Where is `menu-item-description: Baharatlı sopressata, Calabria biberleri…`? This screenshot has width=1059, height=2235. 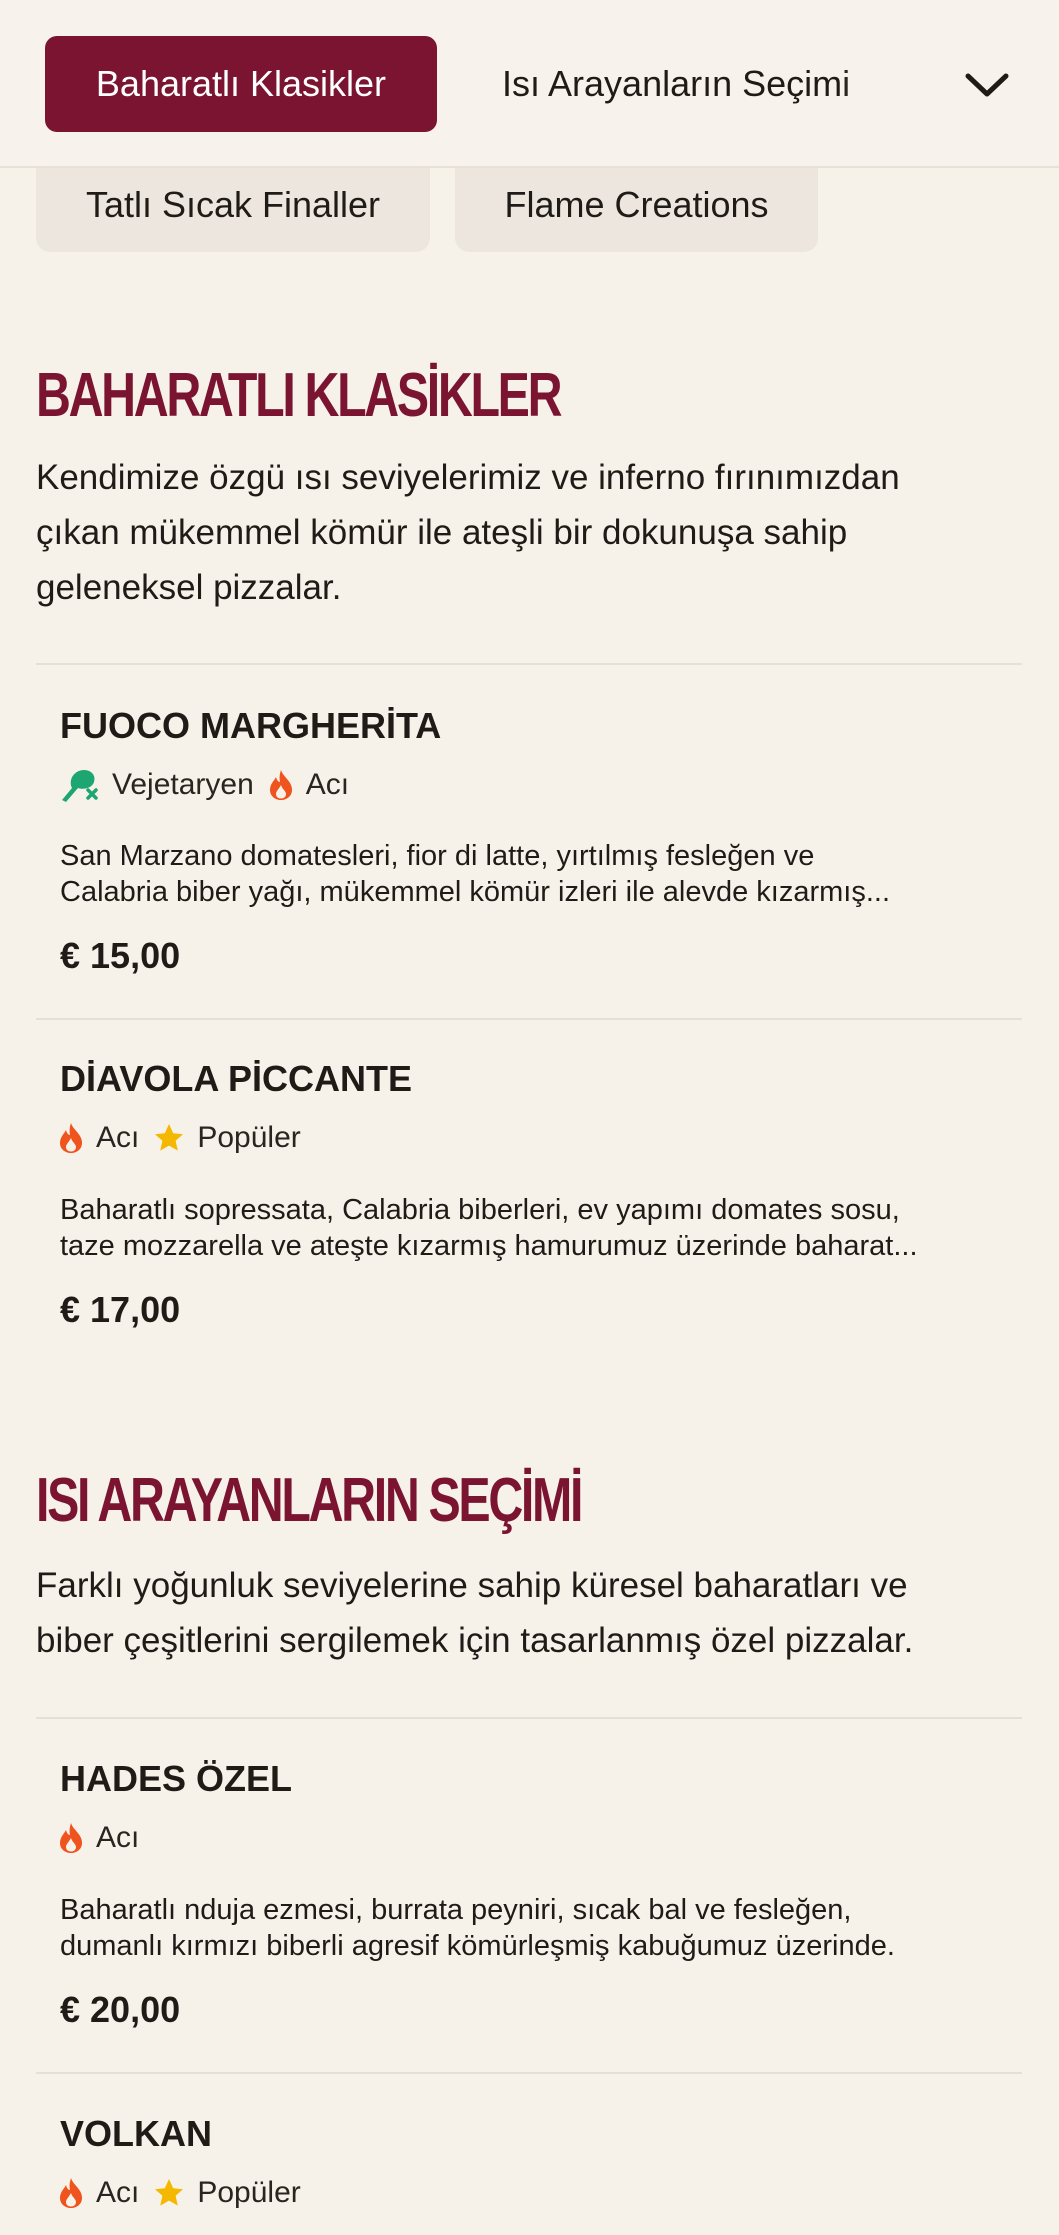 menu-item-description: Baharatlı sopressata, Calabria biberleri… is located at coordinates (535, 1228).